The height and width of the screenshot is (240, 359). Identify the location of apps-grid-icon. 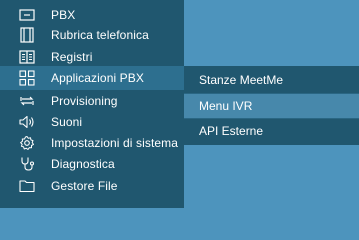
(27, 78).